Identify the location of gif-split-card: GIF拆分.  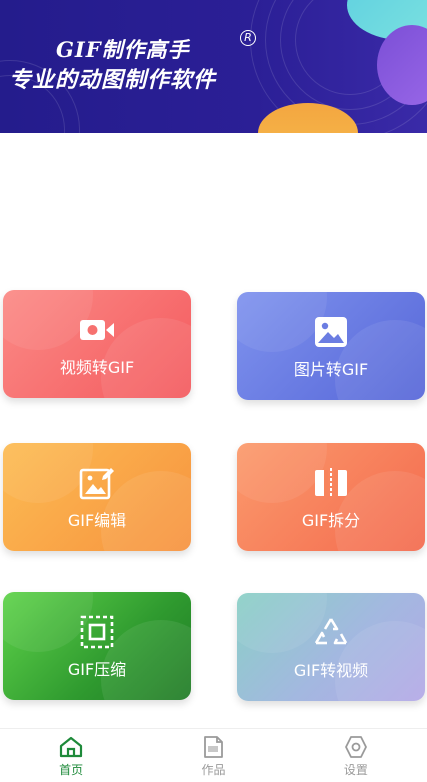
(331, 497).